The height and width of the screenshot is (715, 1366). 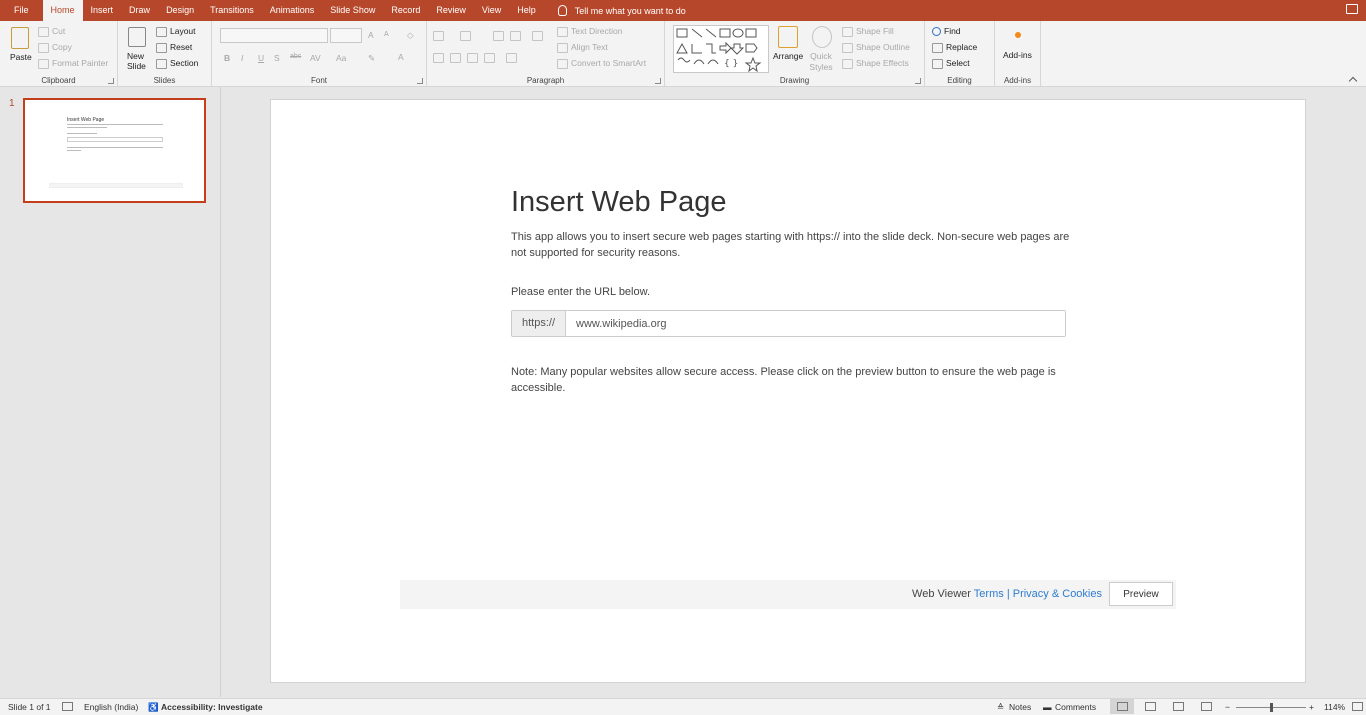 What do you see at coordinates (21, 10) in the screenshot?
I see `tab-file: File` at bounding box center [21, 10].